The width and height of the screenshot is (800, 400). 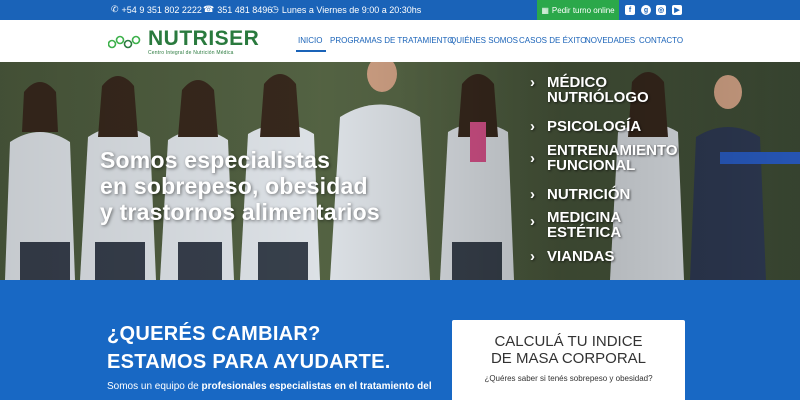 What do you see at coordinates (568, 341) in the screenshot?
I see `bmi-title-line-1: CALCULÁ TU INDICE` at bounding box center [568, 341].